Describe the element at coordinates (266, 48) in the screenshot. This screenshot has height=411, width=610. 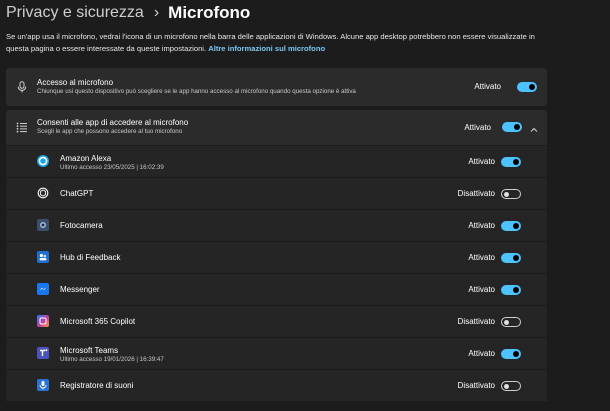
I see `learn-more-link: Altre informazioni sul microfono` at that location.